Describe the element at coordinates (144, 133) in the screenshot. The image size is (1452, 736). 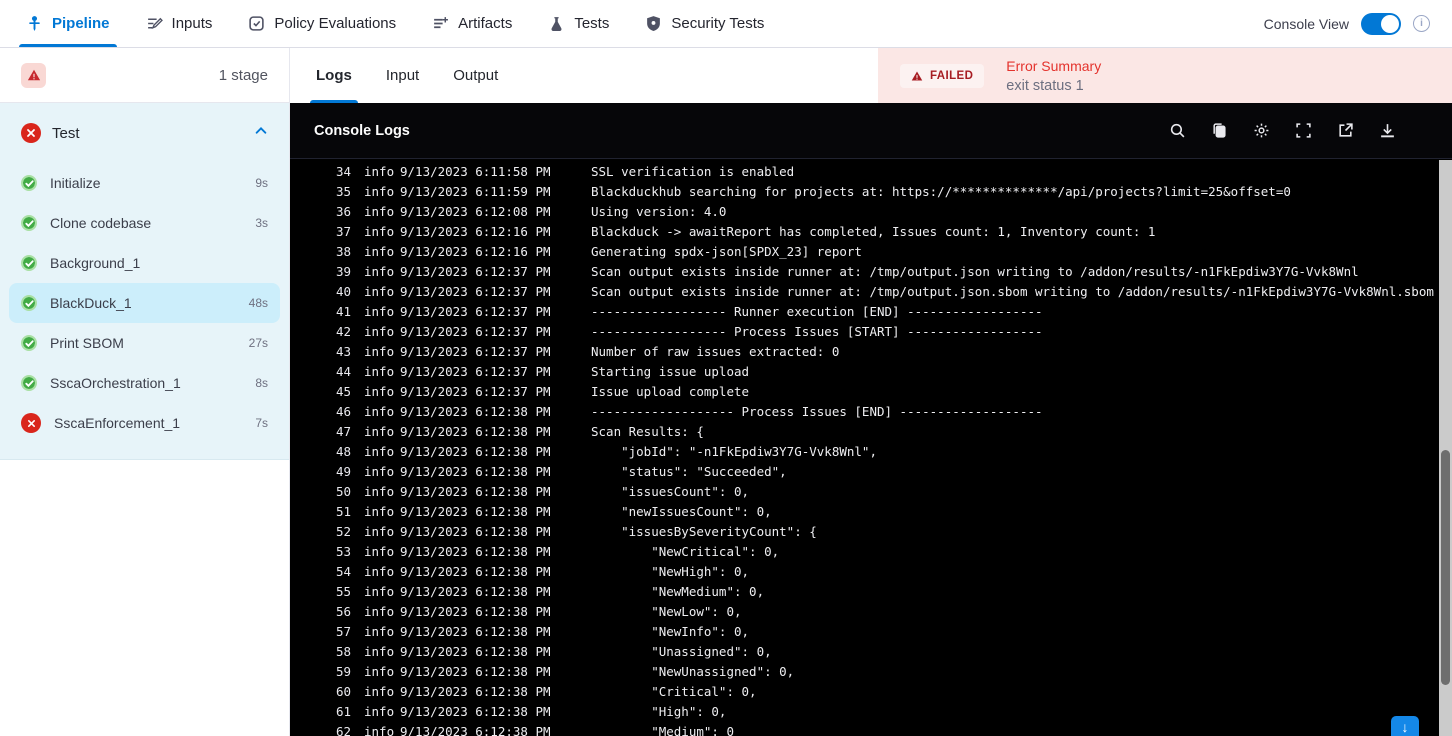
I see `stage-header-test: Test` at that location.